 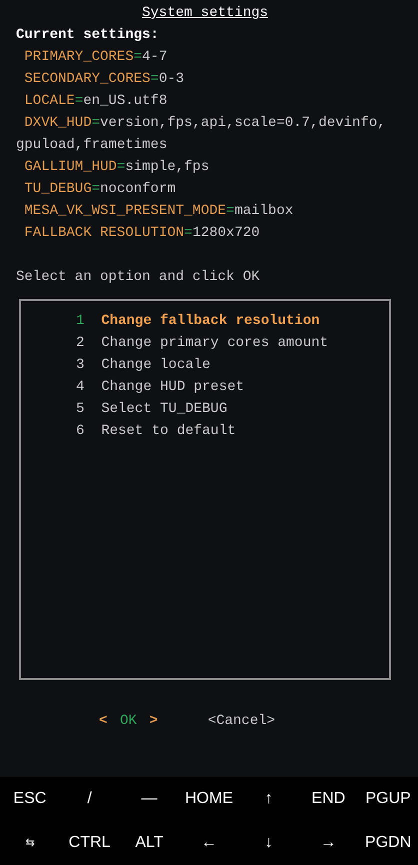 I want to click on key-button: CTRL, so click(x=89, y=843).